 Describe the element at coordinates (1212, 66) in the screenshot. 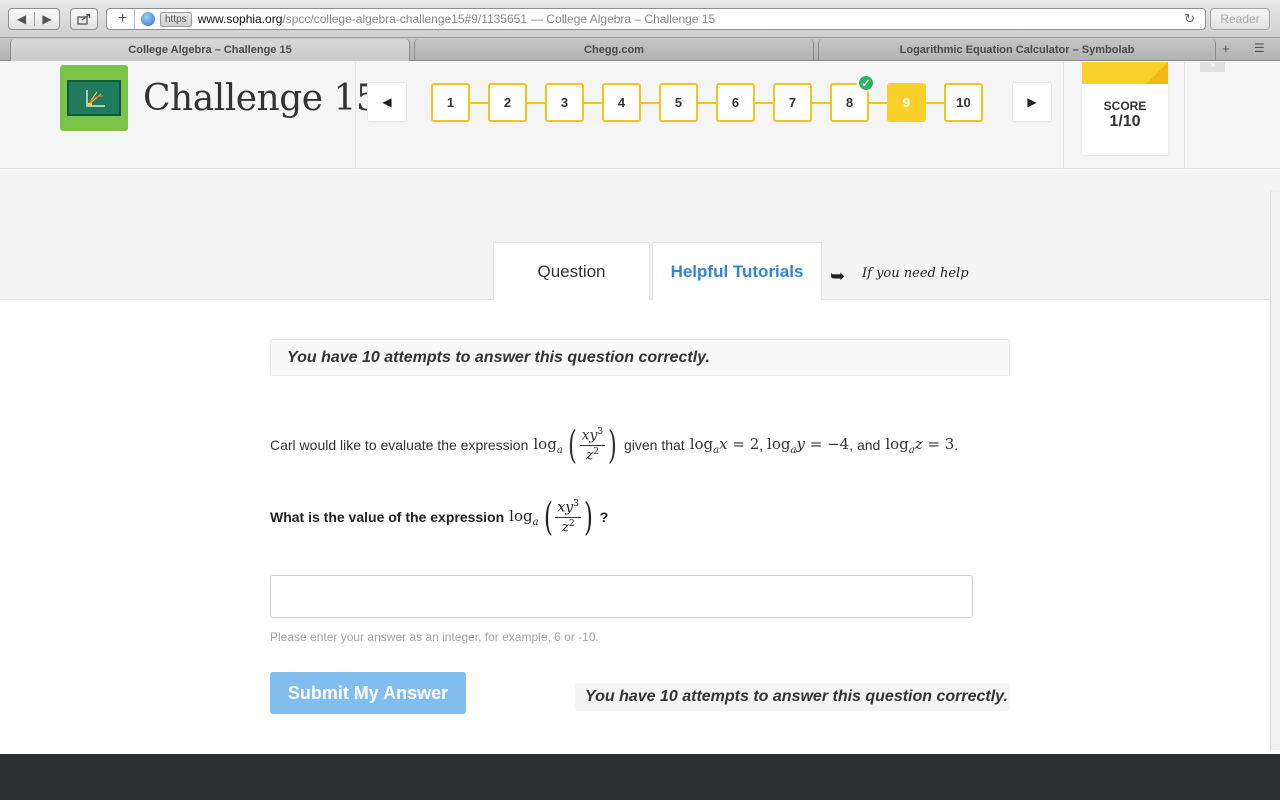

I see `close-icon: ×` at that location.